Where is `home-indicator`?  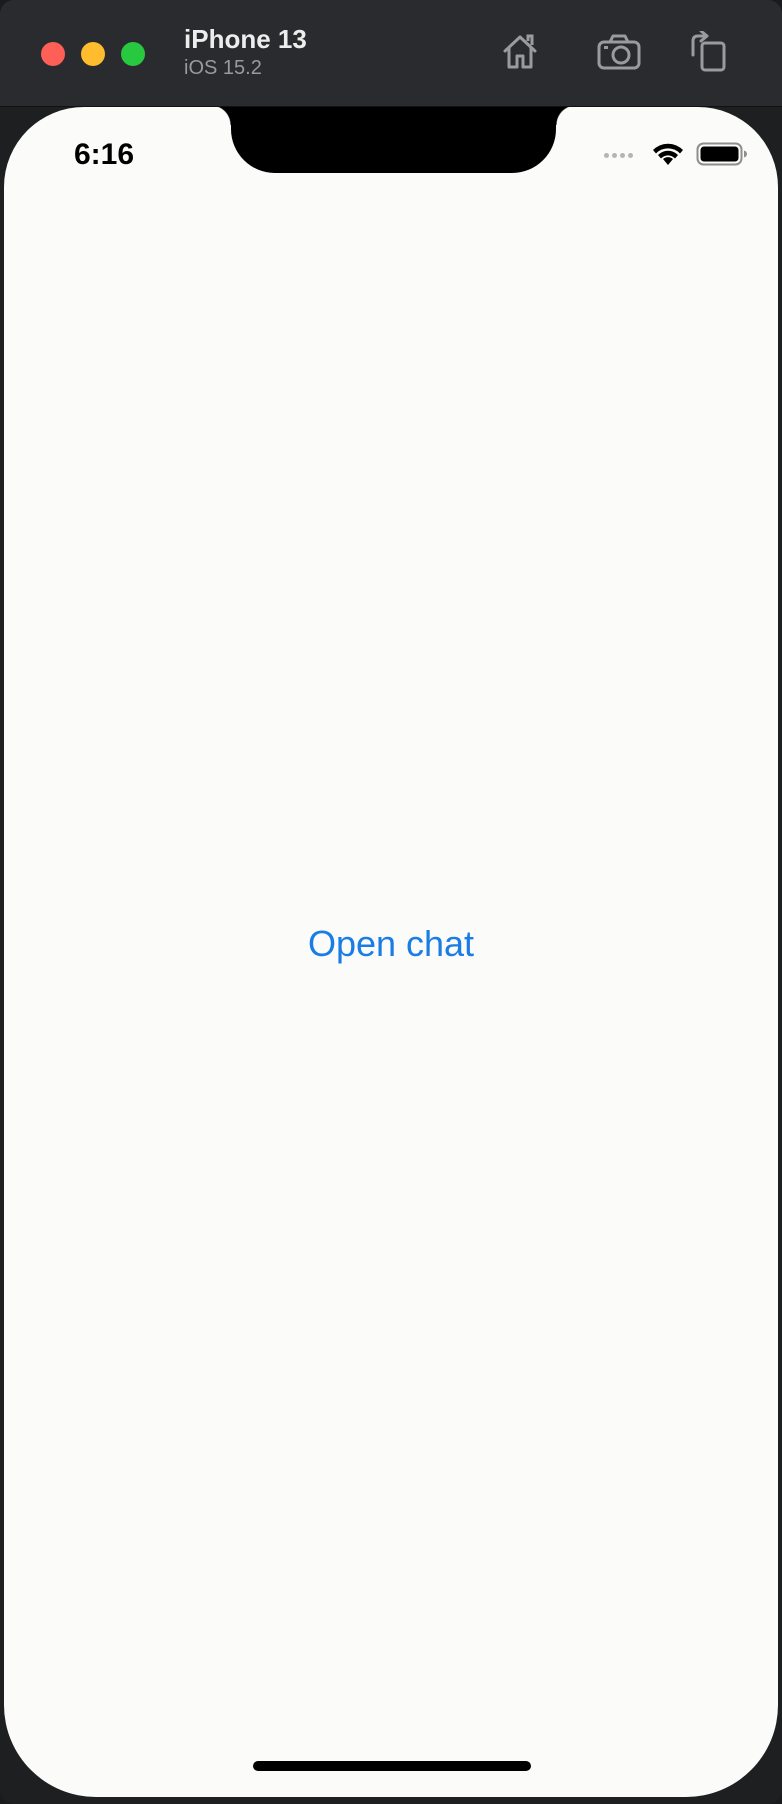
home-indicator is located at coordinates (392, 1766).